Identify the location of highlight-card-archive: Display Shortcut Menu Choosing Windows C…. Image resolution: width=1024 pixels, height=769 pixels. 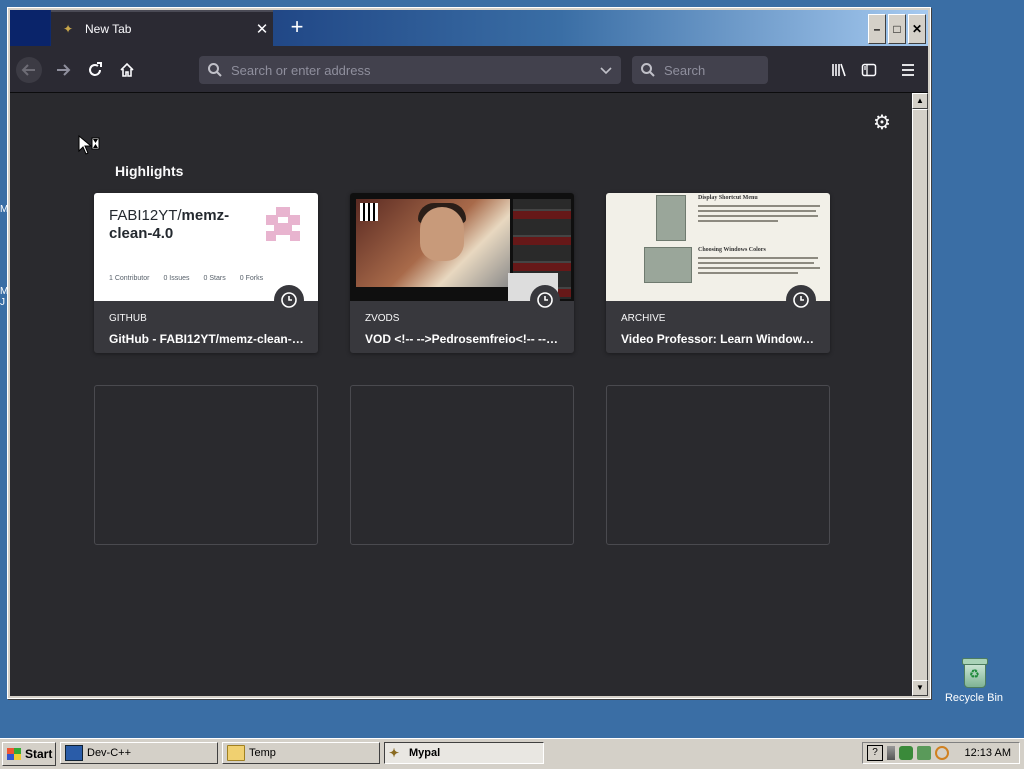
(718, 273).